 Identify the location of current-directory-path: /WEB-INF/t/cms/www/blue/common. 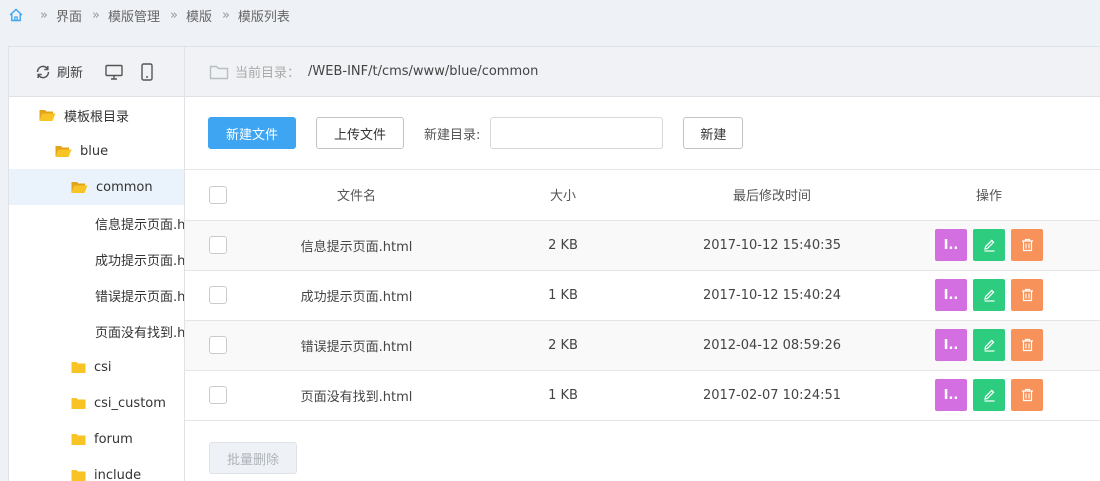
(423, 71).